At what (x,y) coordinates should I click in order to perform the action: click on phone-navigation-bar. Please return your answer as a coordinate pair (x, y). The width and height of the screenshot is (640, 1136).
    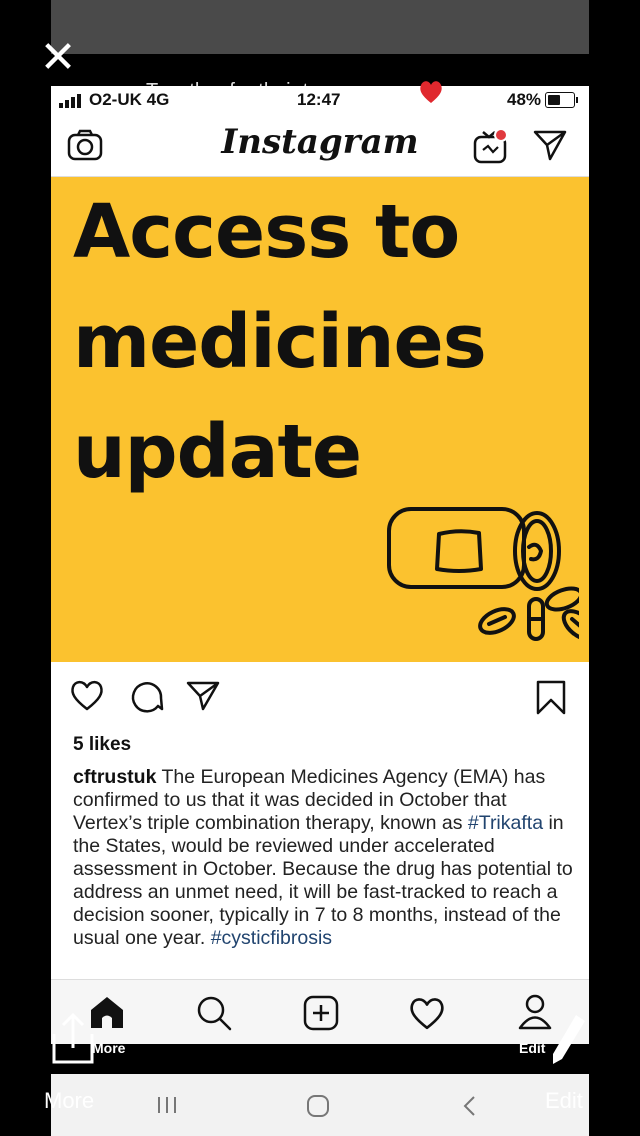
    Looking at the image, I should click on (320, 1105).